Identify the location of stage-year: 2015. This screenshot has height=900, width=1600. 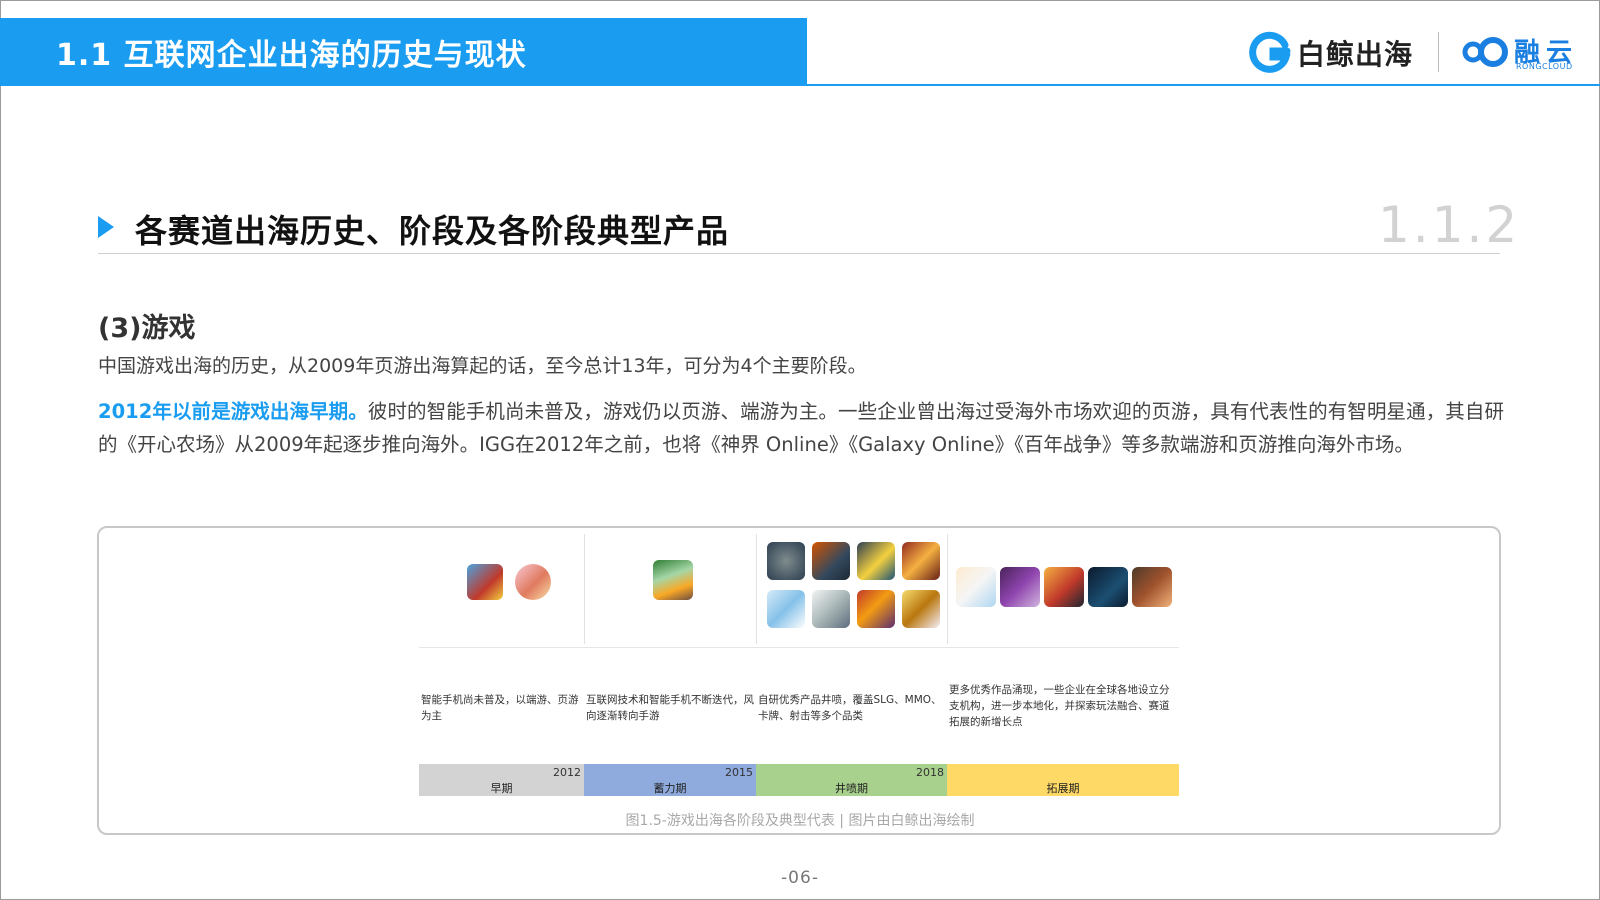
(739, 772).